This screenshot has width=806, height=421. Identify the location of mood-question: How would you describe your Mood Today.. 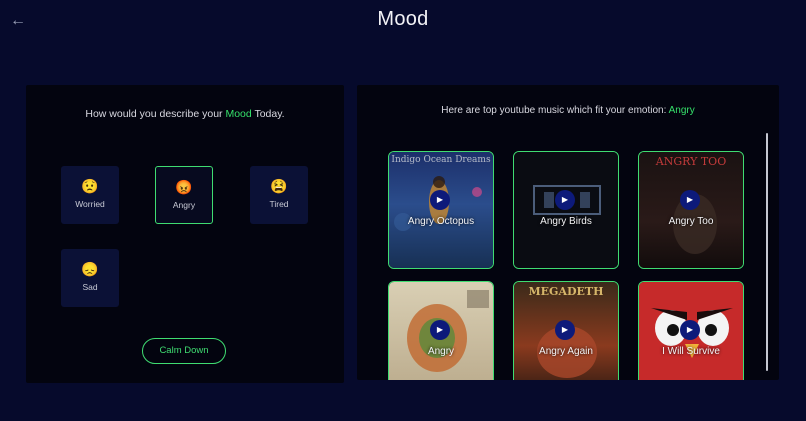
(185, 114).